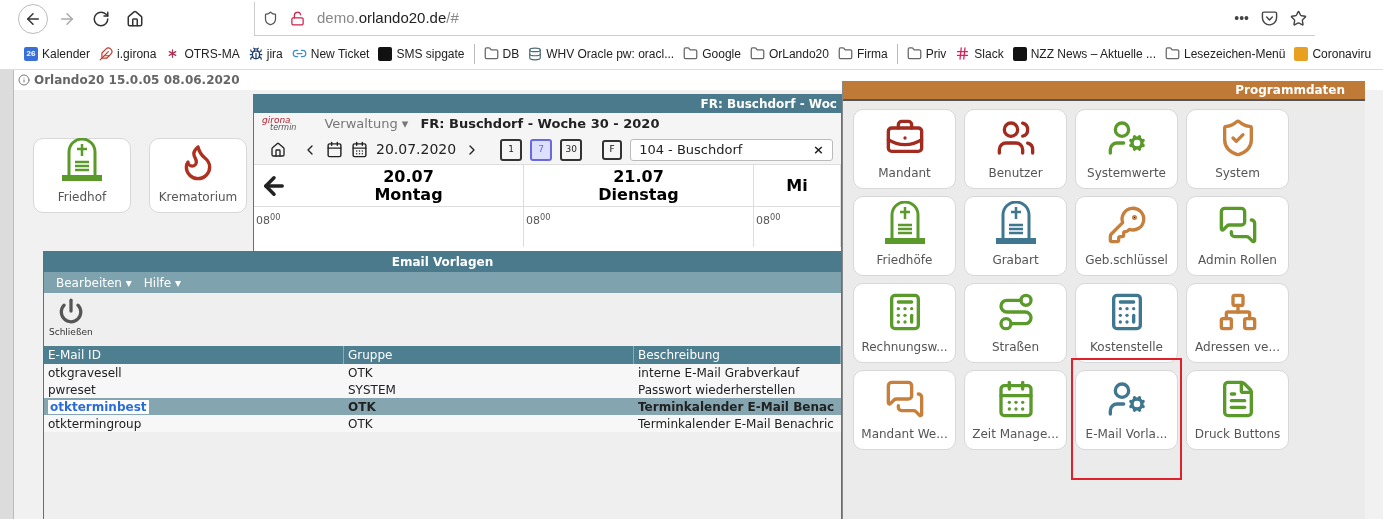 This screenshot has height=519, width=1383. Describe the element at coordinates (388, 18) in the screenshot. I see `url-text: demo.orlando20.de/#` at that location.